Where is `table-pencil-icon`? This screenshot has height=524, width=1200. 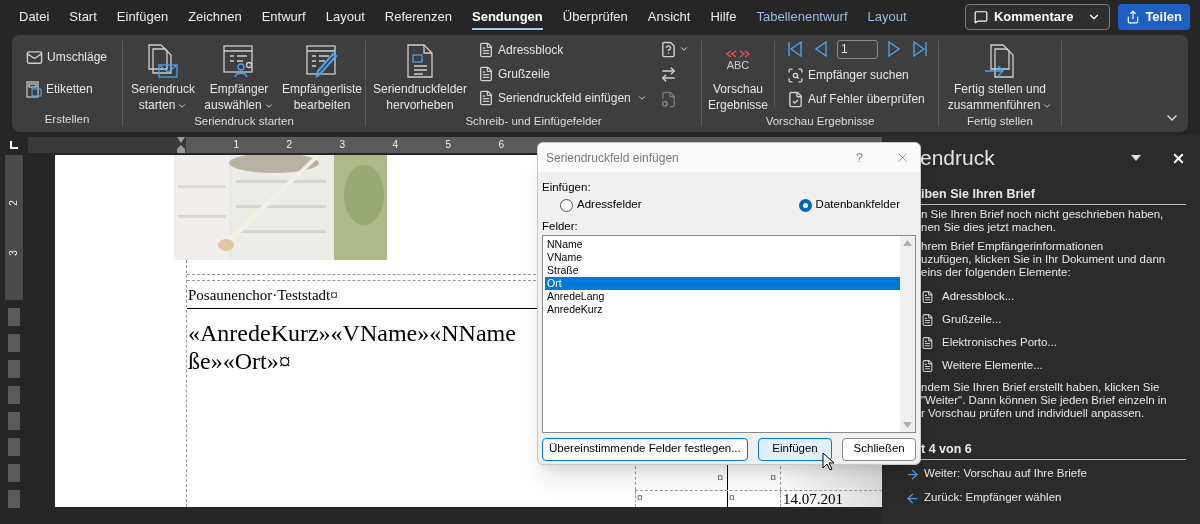 table-pencil-icon is located at coordinates (322, 61).